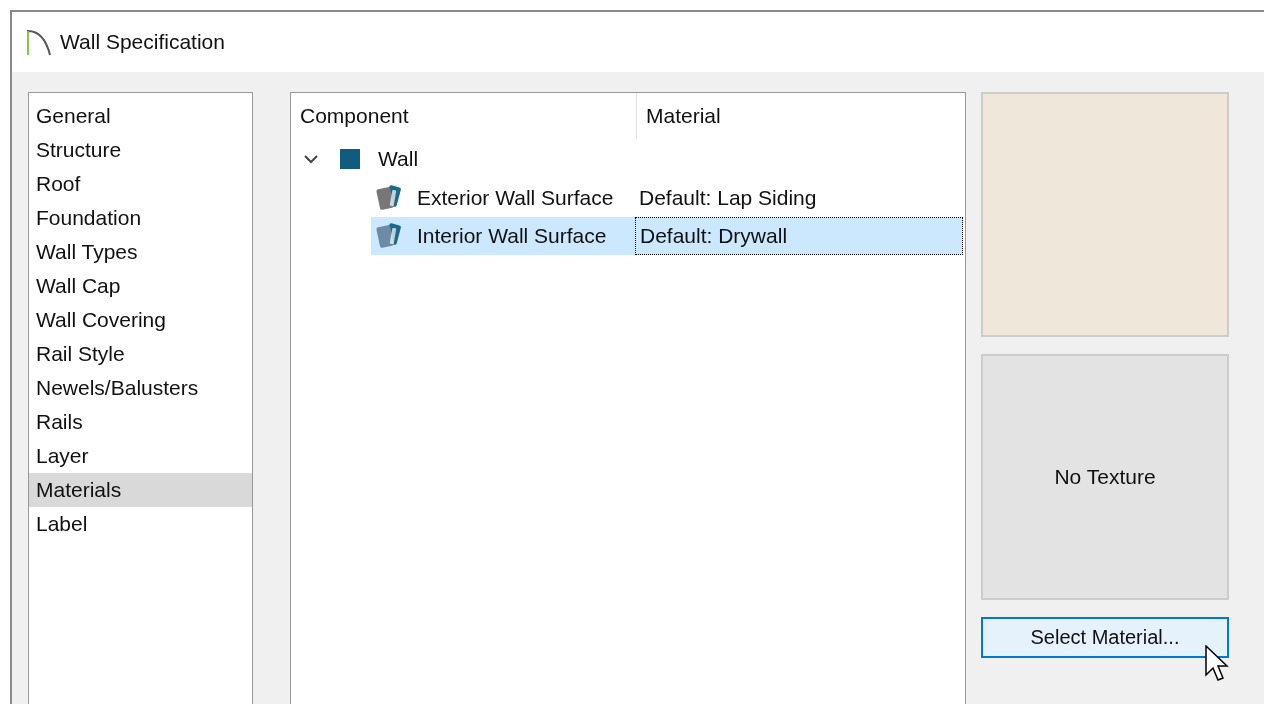  What do you see at coordinates (140, 116) in the screenshot?
I see `category-item: General` at bounding box center [140, 116].